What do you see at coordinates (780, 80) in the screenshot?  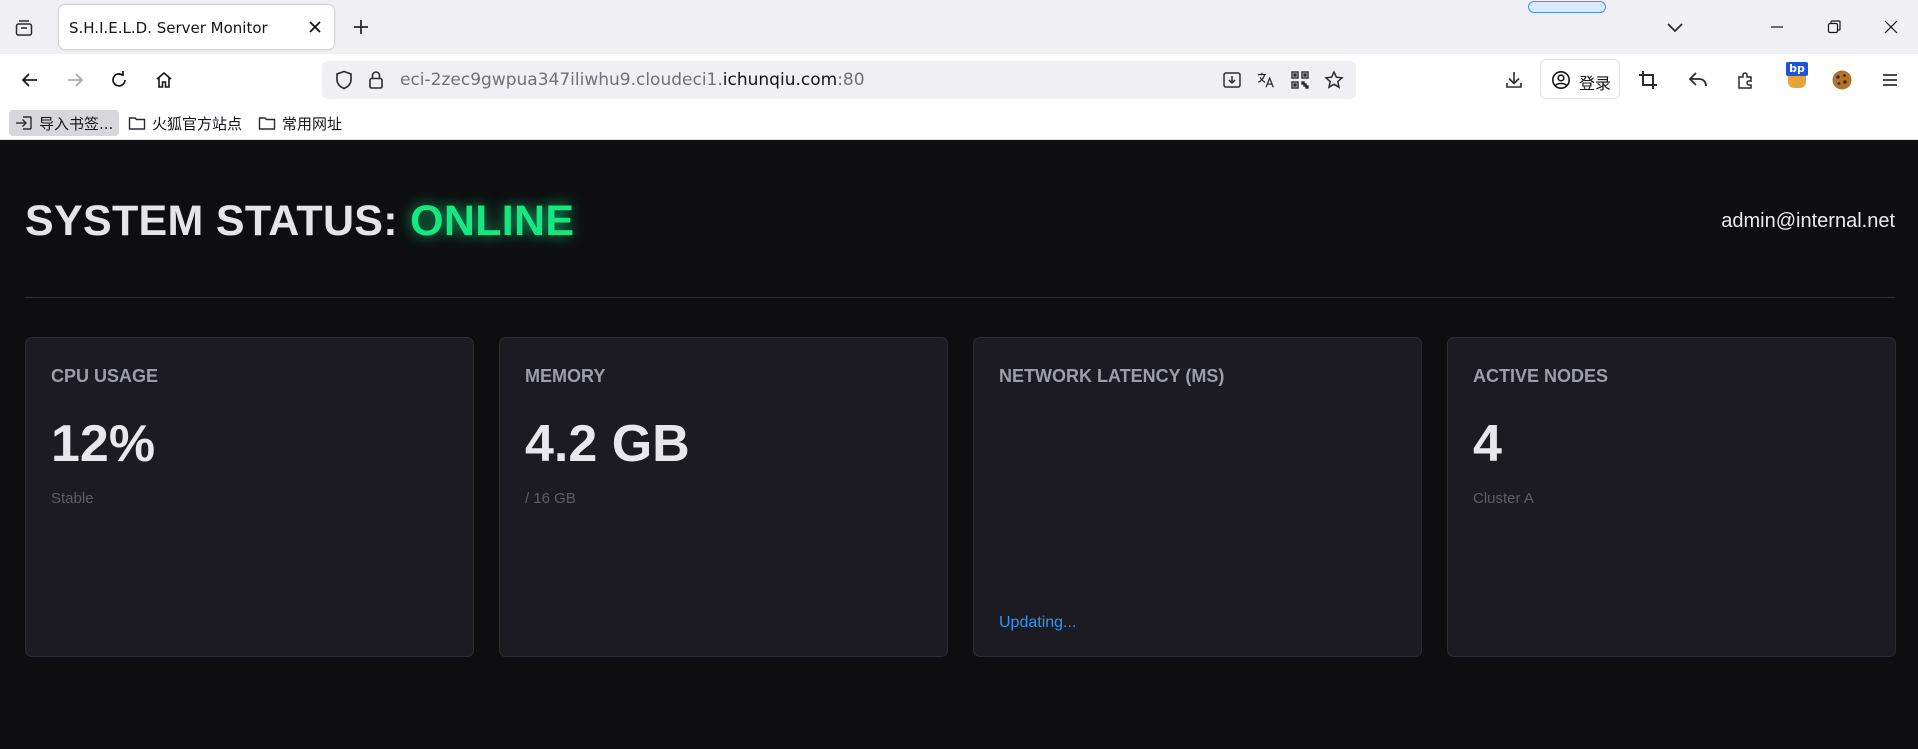 I see `url-domain: ichunqiu.com` at bounding box center [780, 80].